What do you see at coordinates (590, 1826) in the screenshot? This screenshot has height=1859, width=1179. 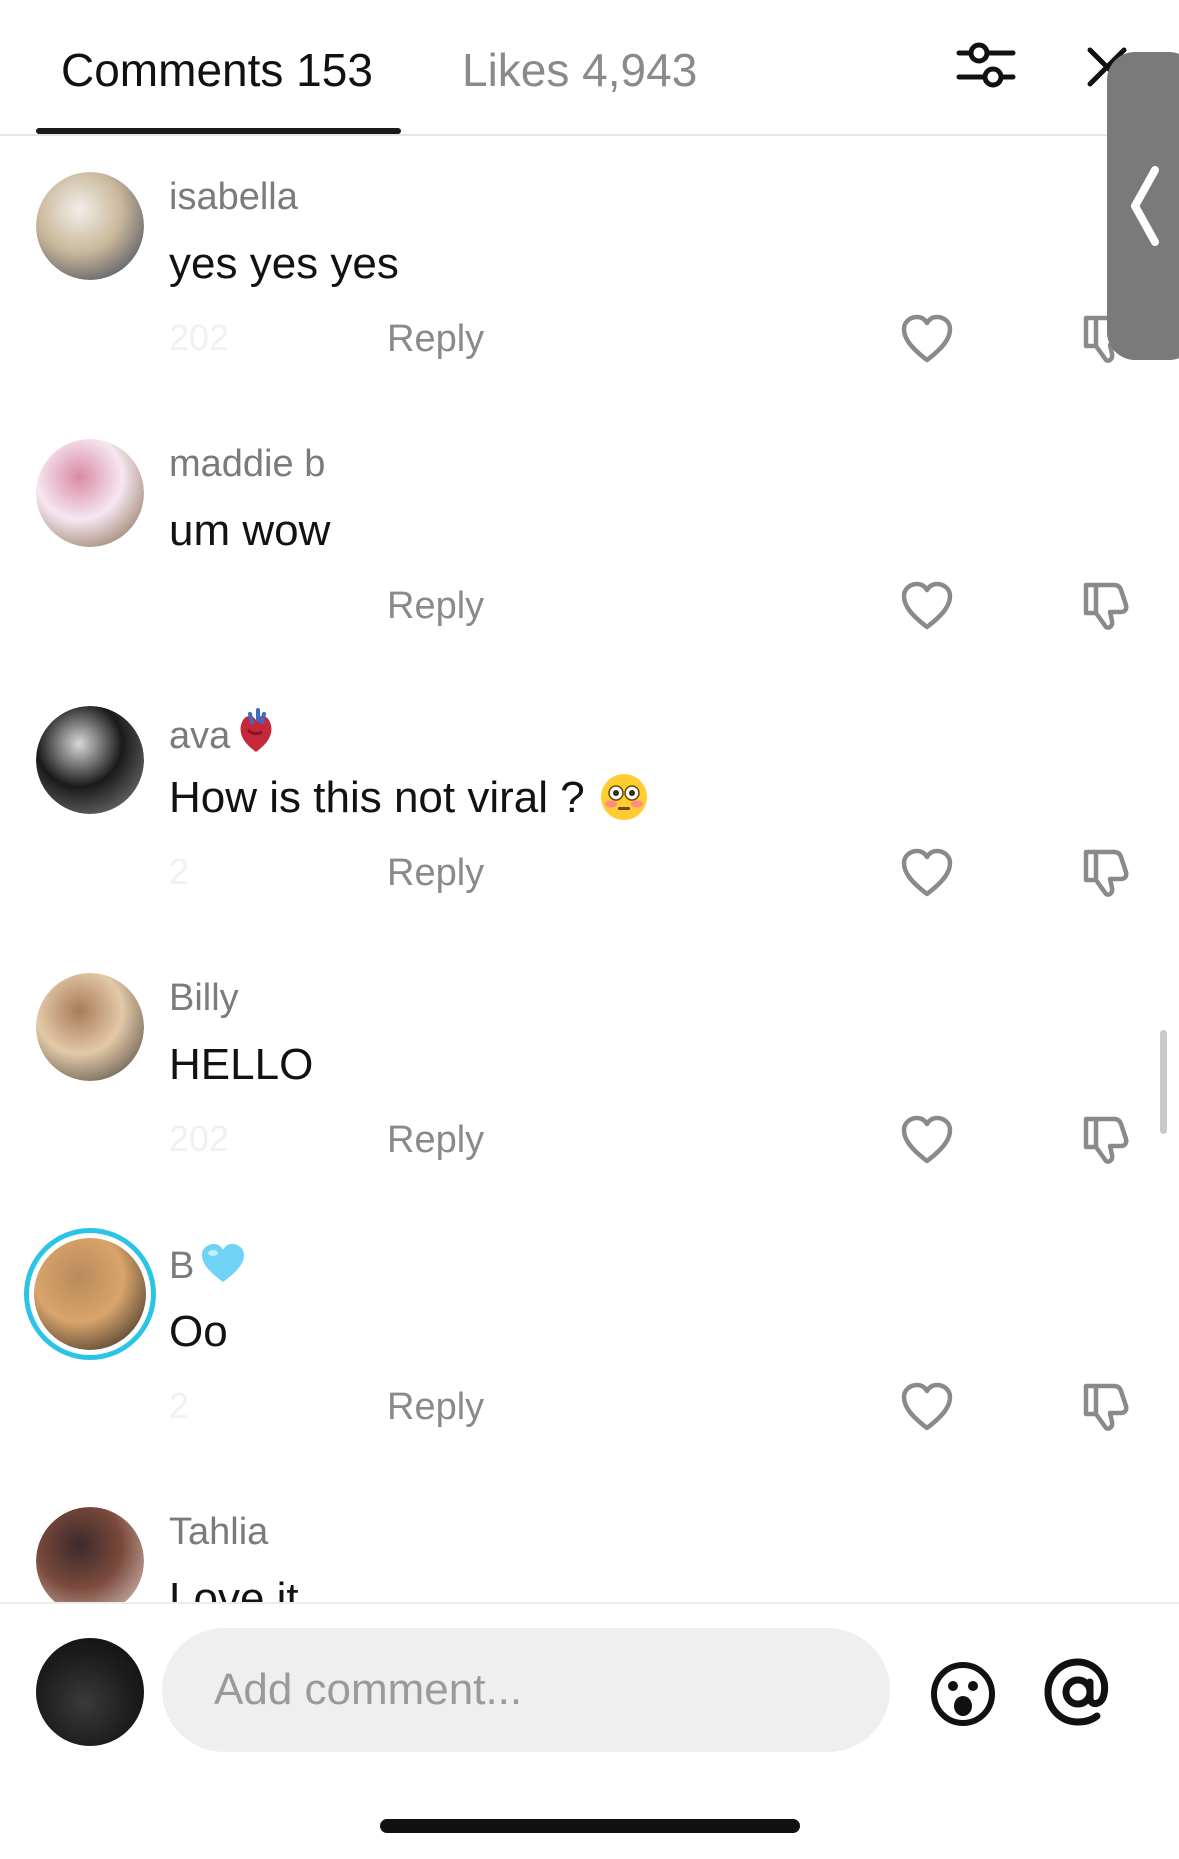 I see `home-indicator` at bounding box center [590, 1826].